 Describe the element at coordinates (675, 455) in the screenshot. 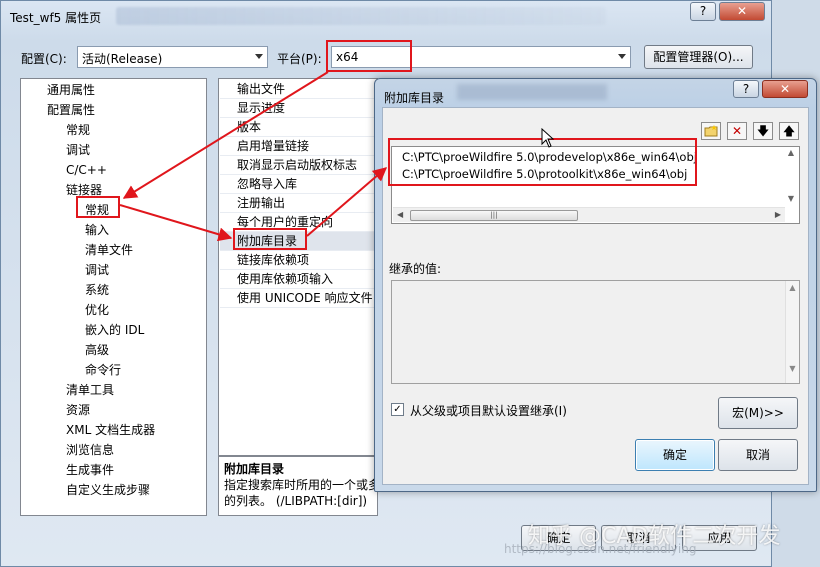

I see `dialog-ok-button: 确定` at that location.